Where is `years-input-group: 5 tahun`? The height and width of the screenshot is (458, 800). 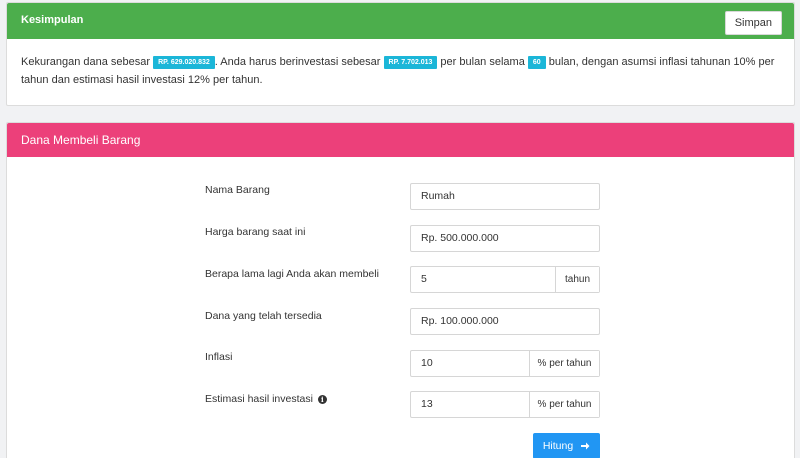
years-input-group: 5 tahun is located at coordinates (505, 279).